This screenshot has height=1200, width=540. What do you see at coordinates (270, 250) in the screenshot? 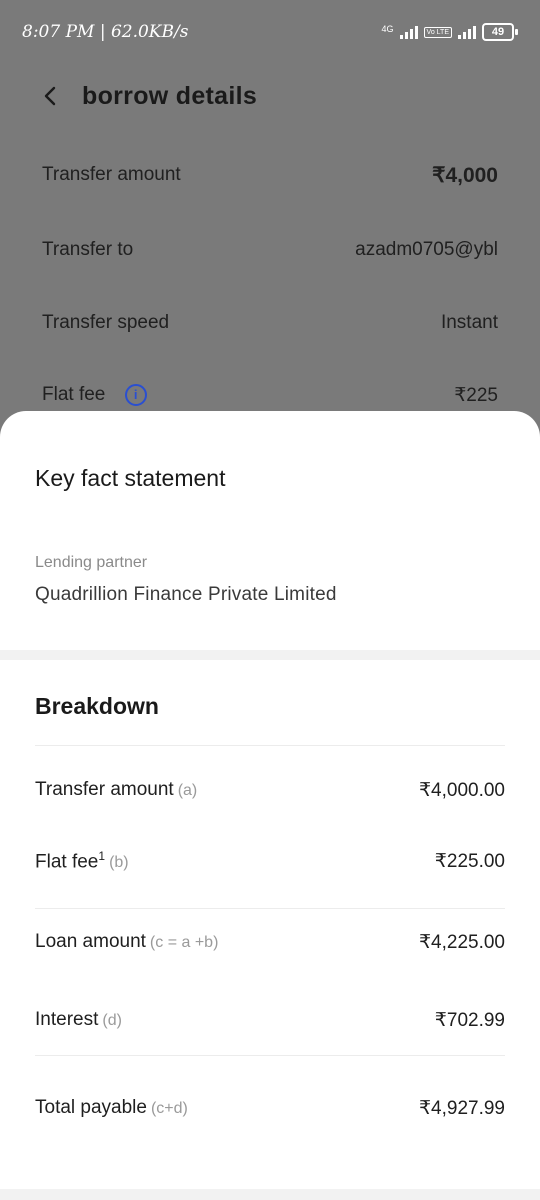
I see `transfer-to-row: Transfer to azadm0705@ybl` at bounding box center [270, 250].